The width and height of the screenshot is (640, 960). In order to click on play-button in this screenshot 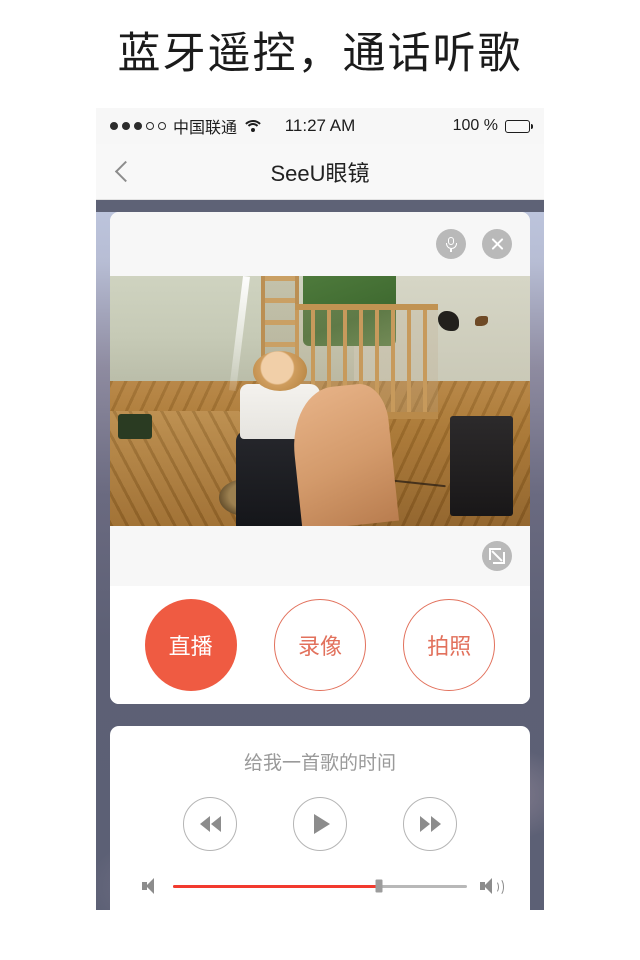, I will do `click(320, 824)`.